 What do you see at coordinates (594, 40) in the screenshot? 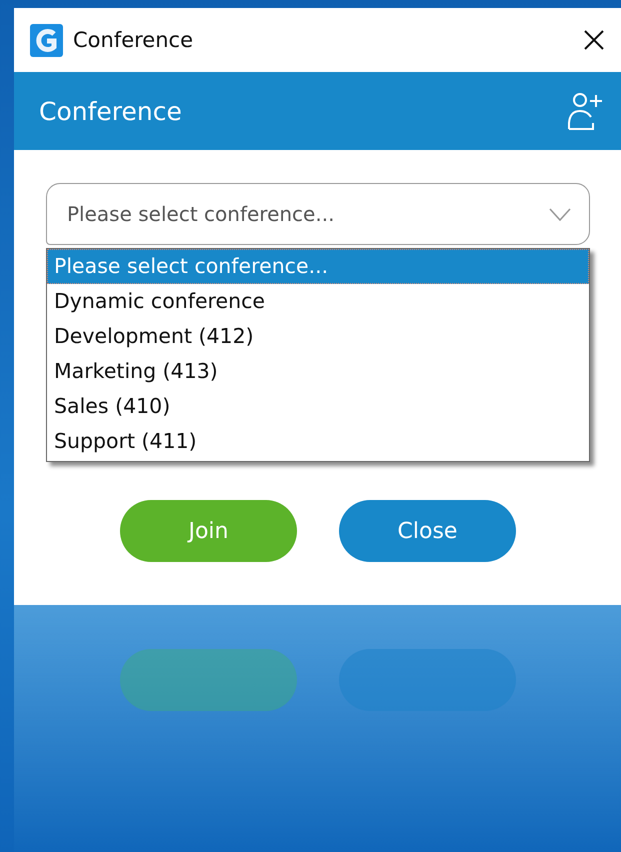
I see `close-icon` at bounding box center [594, 40].